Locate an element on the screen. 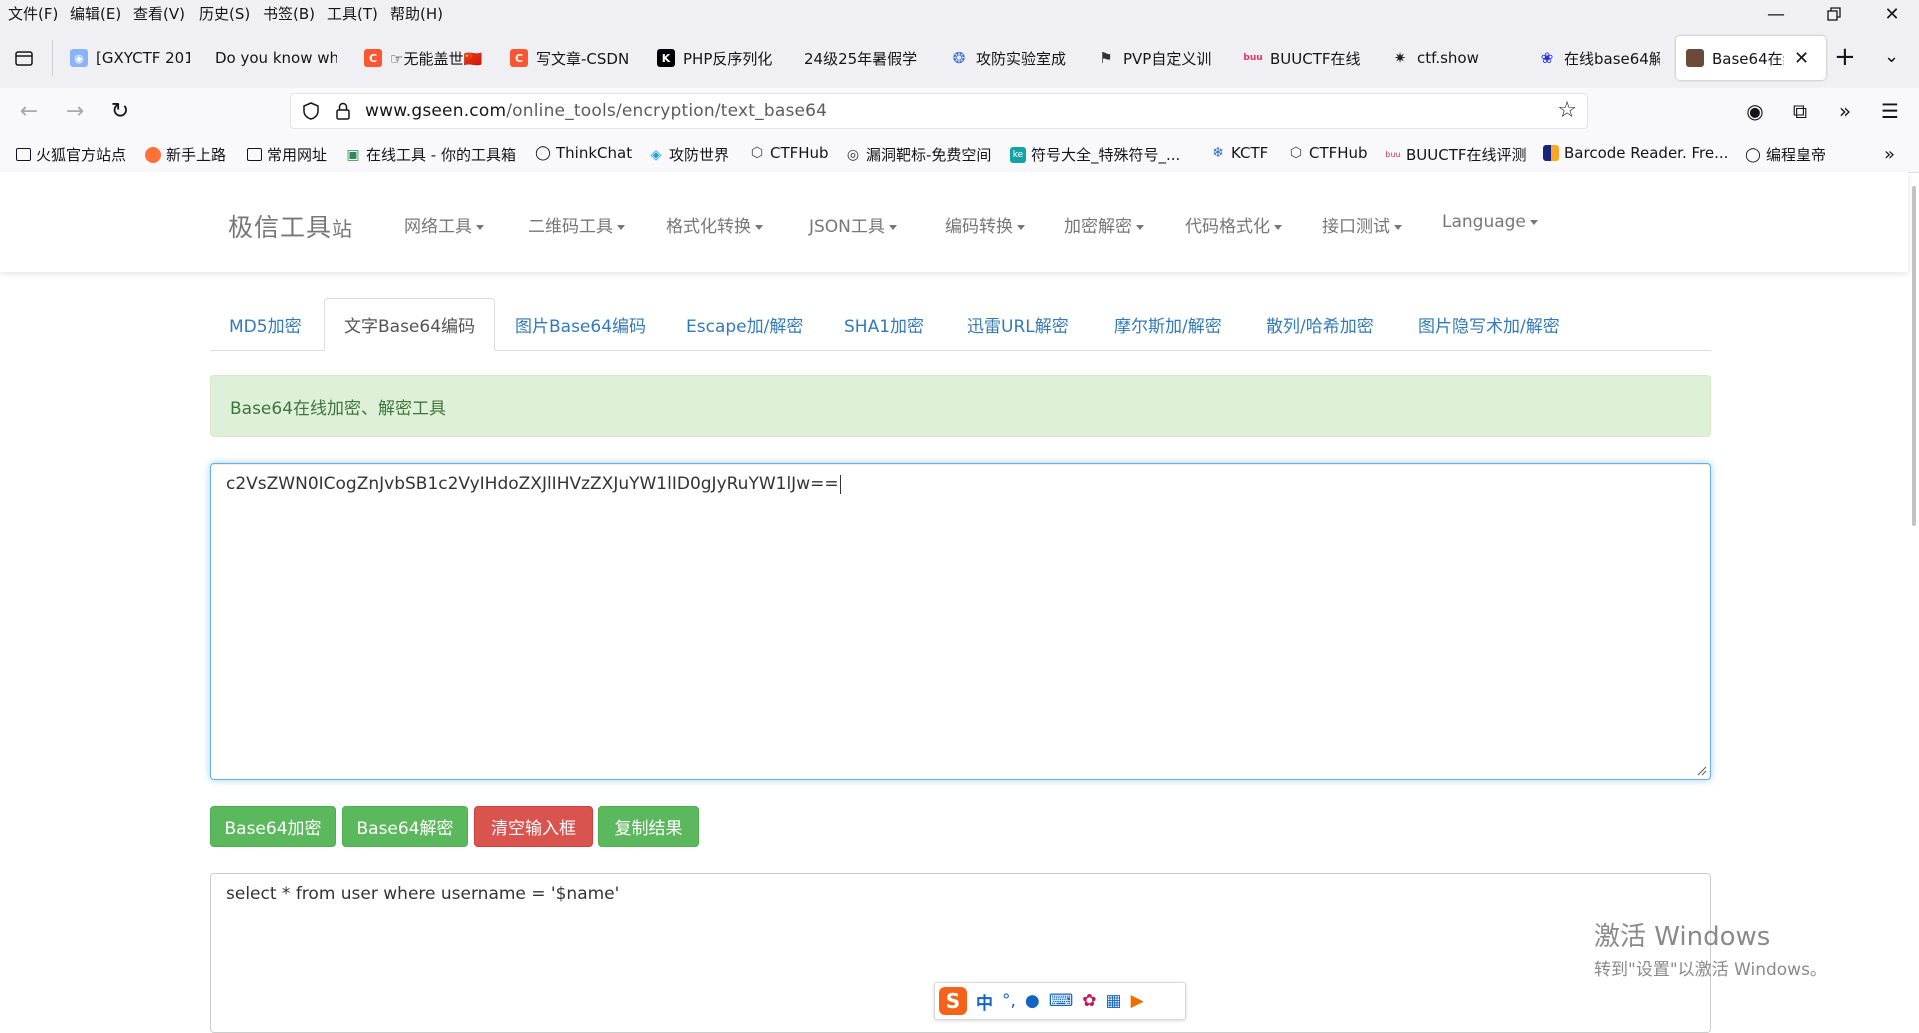 This screenshot has height=1033, width=1919. tab-morse: 摩尔斯加/解密 is located at coordinates (1168, 324).